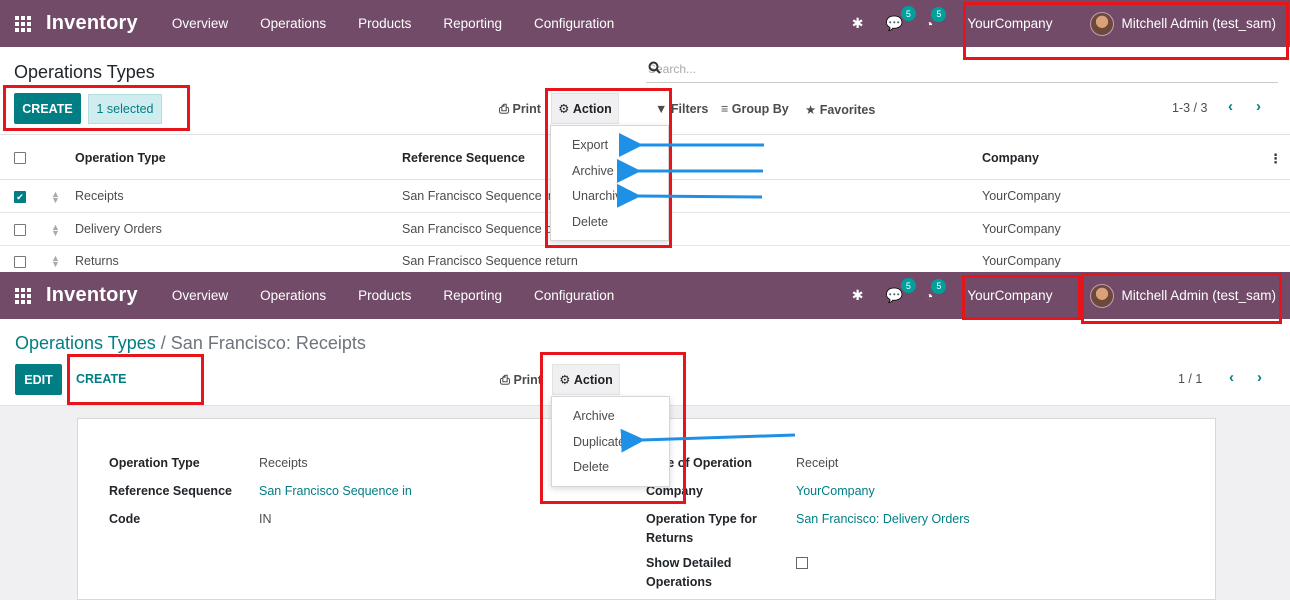 The height and width of the screenshot is (600, 1290). What do you see at coordinates (812, 110) in the screenshot?
I see `star-icon: ★` at bounding box center [812, 110].